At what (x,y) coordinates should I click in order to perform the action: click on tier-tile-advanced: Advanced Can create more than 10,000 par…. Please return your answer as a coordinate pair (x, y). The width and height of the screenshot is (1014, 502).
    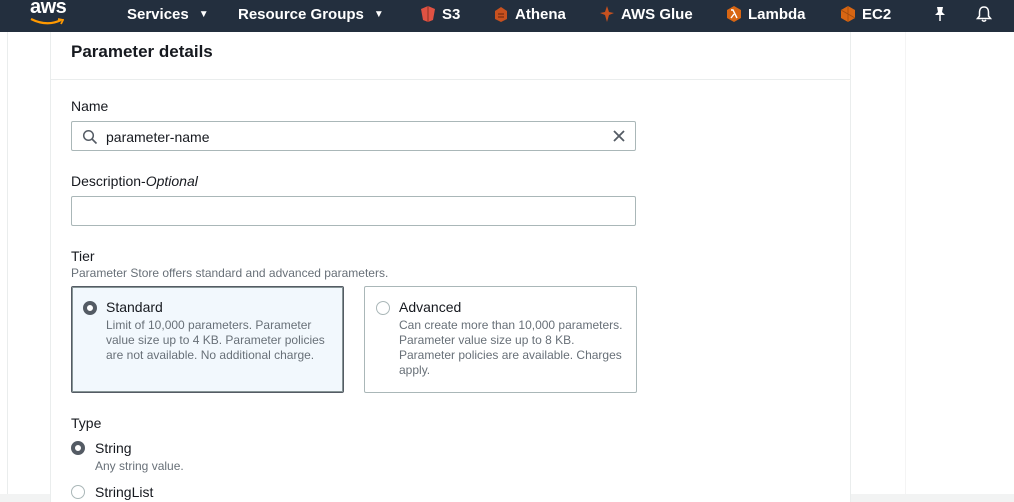
    Looking at the image, I should click on (500, 339).